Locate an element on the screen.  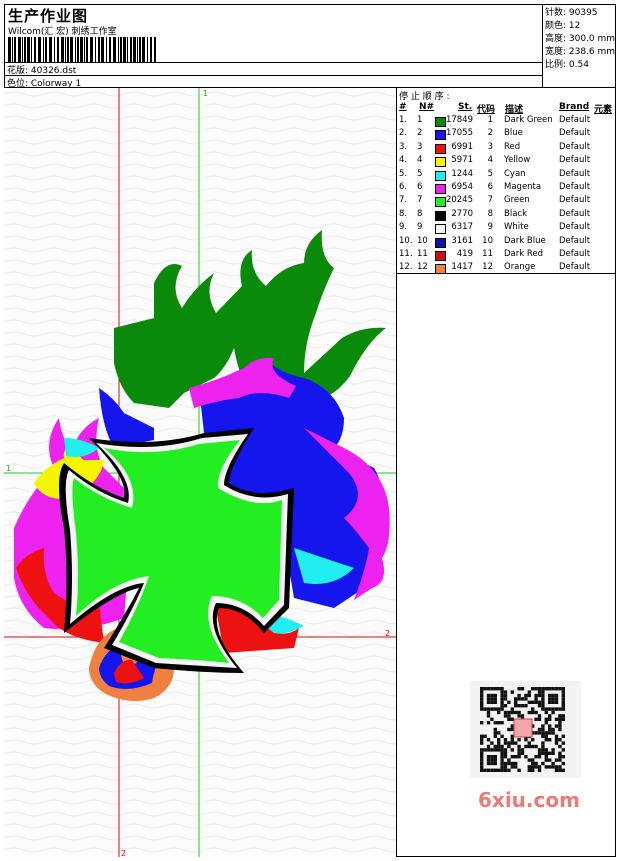
cell-st: 3161 is located at coordinates (462, 240).